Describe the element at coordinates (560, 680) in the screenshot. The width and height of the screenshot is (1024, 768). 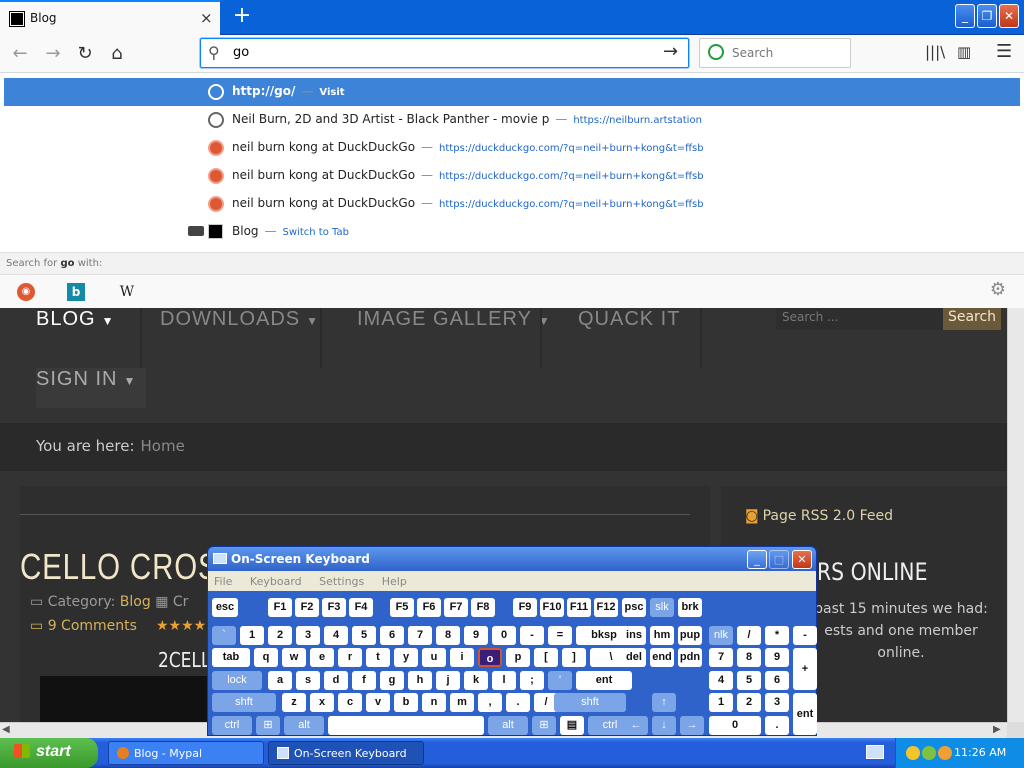
I see `osk-key: '` at that location.